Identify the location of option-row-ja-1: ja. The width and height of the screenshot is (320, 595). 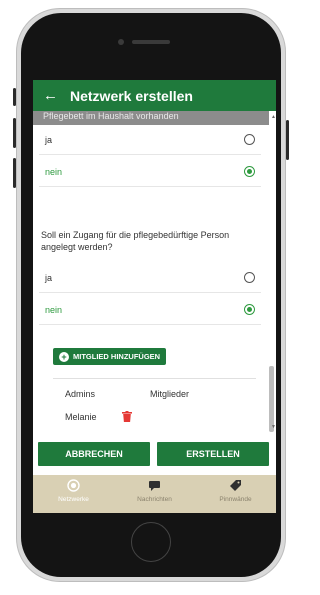
(150, 140).